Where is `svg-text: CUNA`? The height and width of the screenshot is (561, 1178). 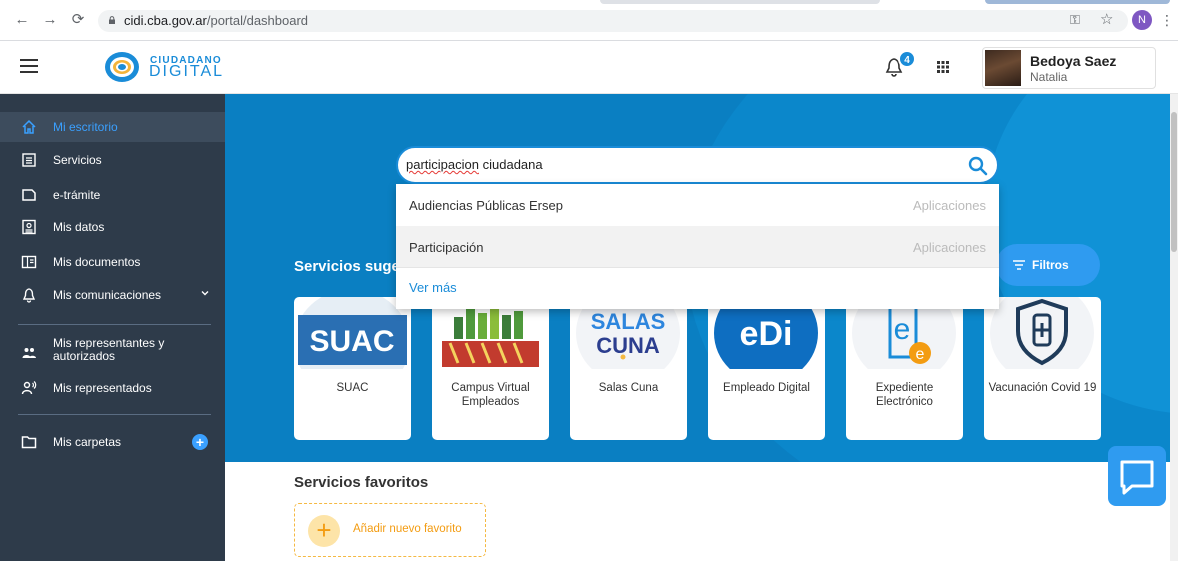
svg-text: CUNA is located at coordinates (628, 345).